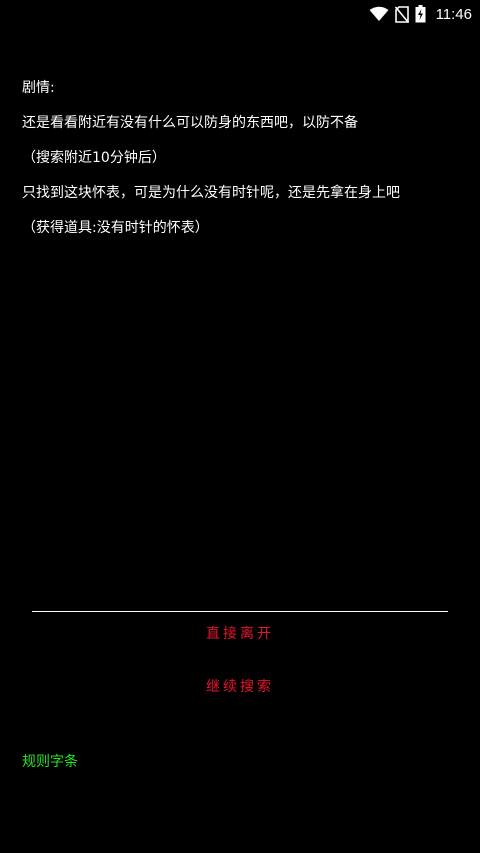 This screenshot has width=480, height=853. I want to click on choices-divider, so click(240, 611).